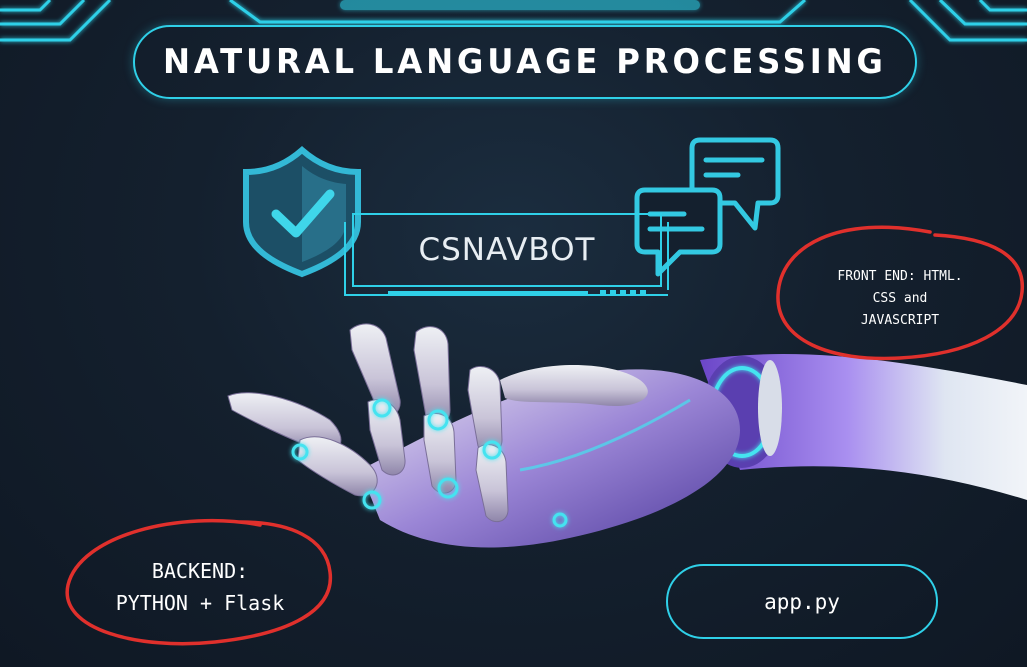  What do you see at coordinates (200, 603) in the screenshot?
I see `backend-note-line: PYTHON + Flask` at bounding box center [200, 603].